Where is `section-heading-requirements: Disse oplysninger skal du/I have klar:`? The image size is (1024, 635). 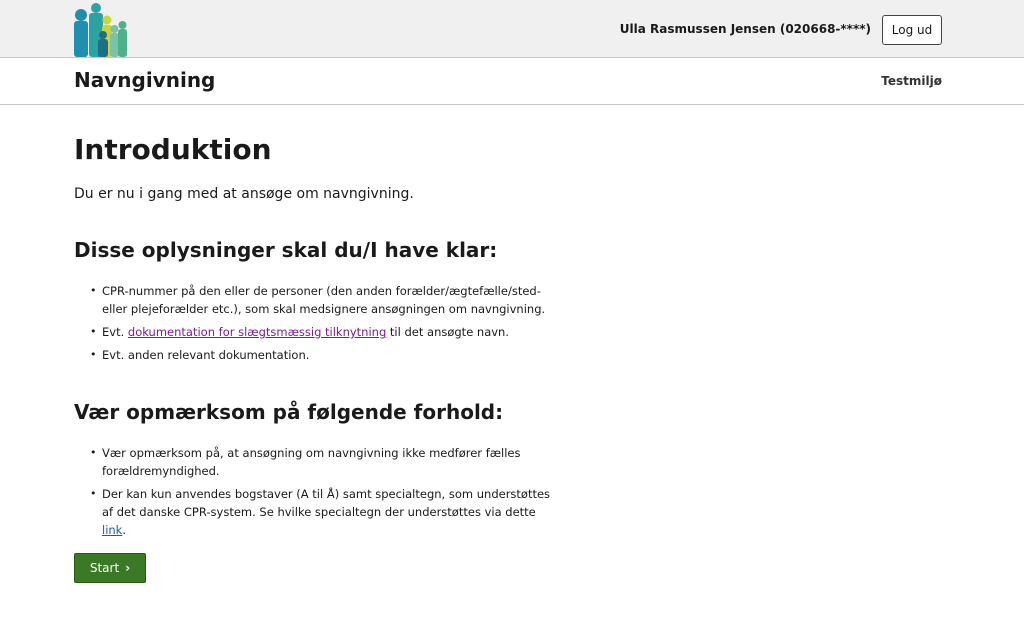
section-heading-requirements: Disse oplysninger skal du/I have klar: is located at coordinates (286, 250).